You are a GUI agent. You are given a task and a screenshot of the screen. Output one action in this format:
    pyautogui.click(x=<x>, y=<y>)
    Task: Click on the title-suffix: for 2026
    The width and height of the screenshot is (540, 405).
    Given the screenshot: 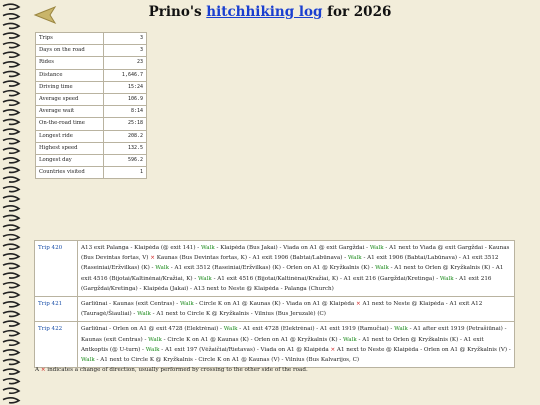 What is the action you would take?
    pyautogui.click(x=357, y=12)
    